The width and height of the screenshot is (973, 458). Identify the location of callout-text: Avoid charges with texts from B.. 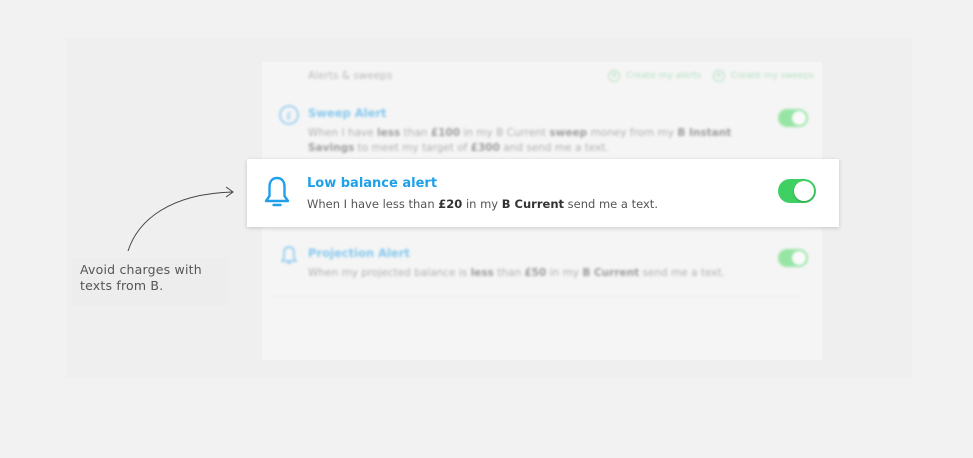
(155, 278).